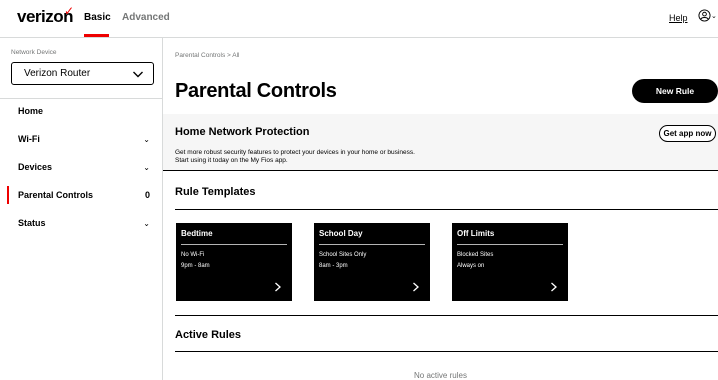  Describe the element at coordinates (138, 74) in the screenshot. I see `chevron-down-icon` at that location.